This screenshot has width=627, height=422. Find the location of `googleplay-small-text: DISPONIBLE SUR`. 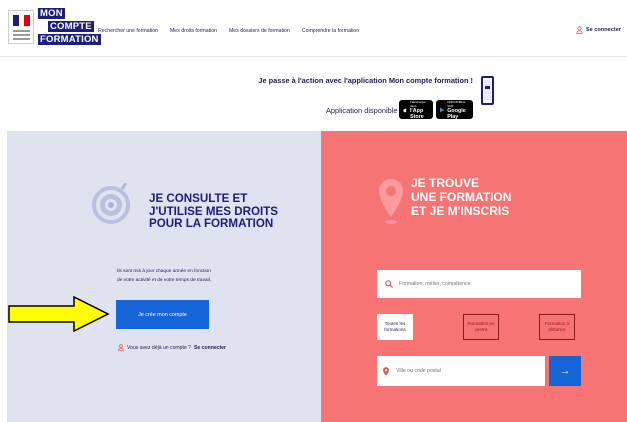

googleplay-small-text: DISPONIBLE SUR is located at coordinates (456, 103).